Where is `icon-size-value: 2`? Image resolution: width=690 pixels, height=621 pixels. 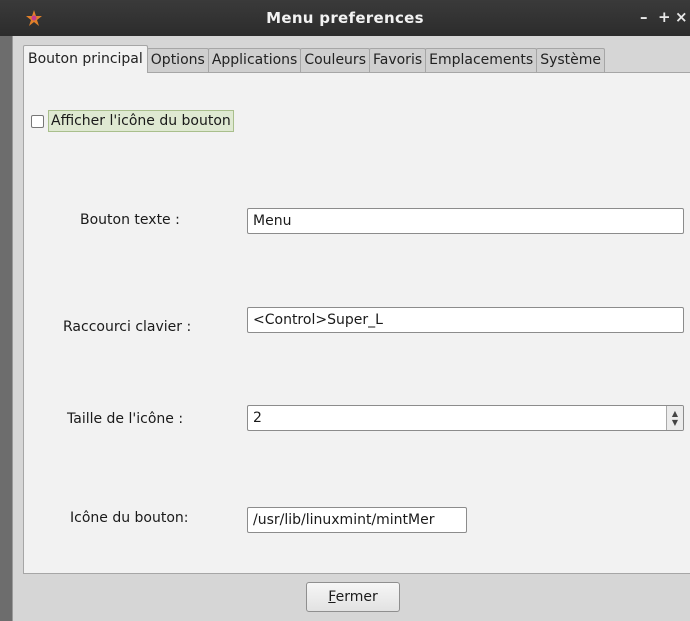 icon-size-value: 2 is located at coordinates (257, 418).